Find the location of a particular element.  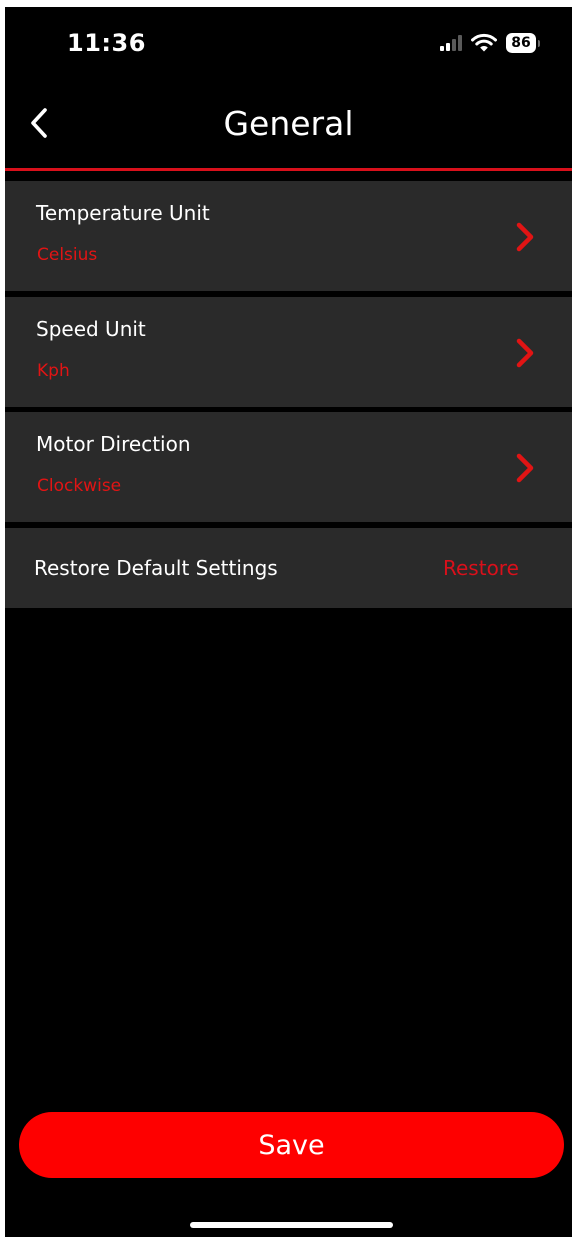

battery-level: 86 is located at coordinates (521, 43).